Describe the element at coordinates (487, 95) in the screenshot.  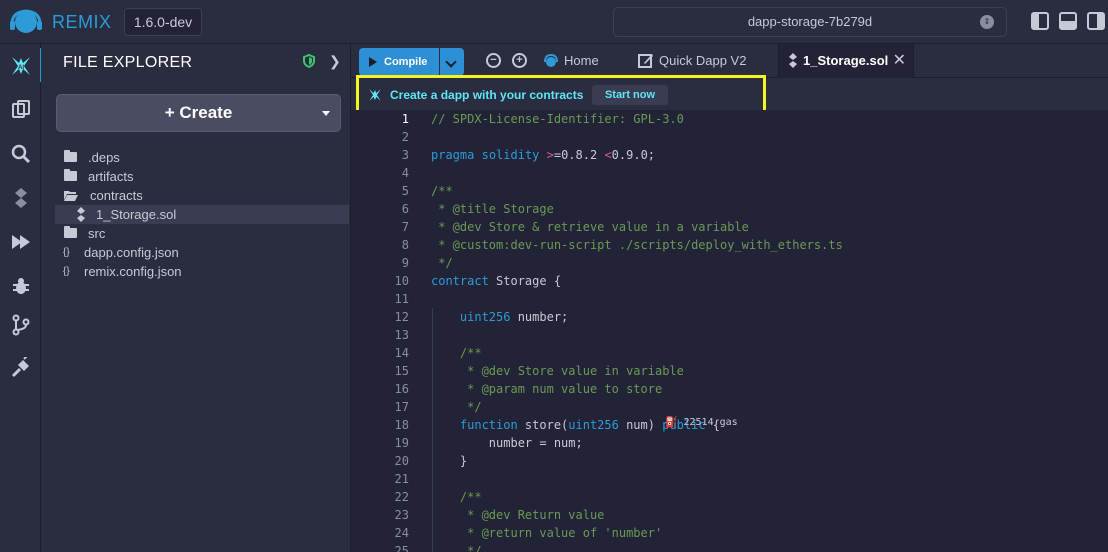
I see `banner-text: Create a dapp with your contracts` at that location.